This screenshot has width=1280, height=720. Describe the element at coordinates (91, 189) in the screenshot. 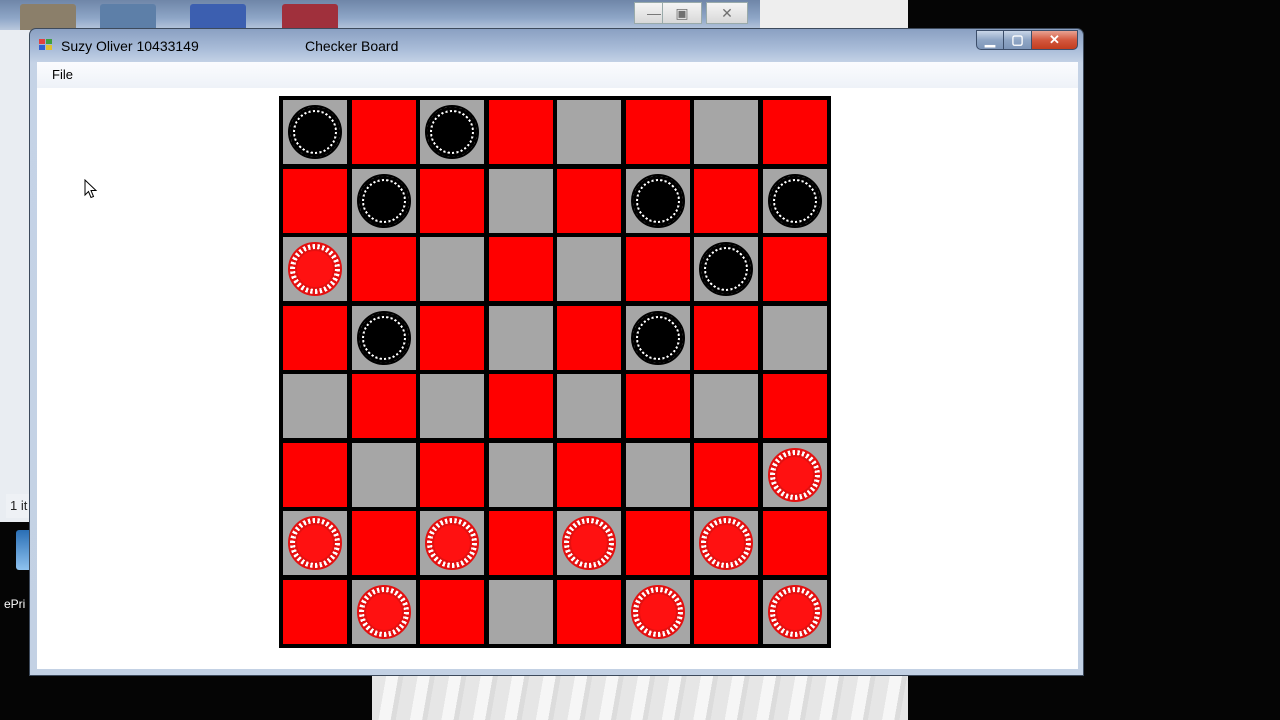

I see `mouse-cursor-icon` at that location.